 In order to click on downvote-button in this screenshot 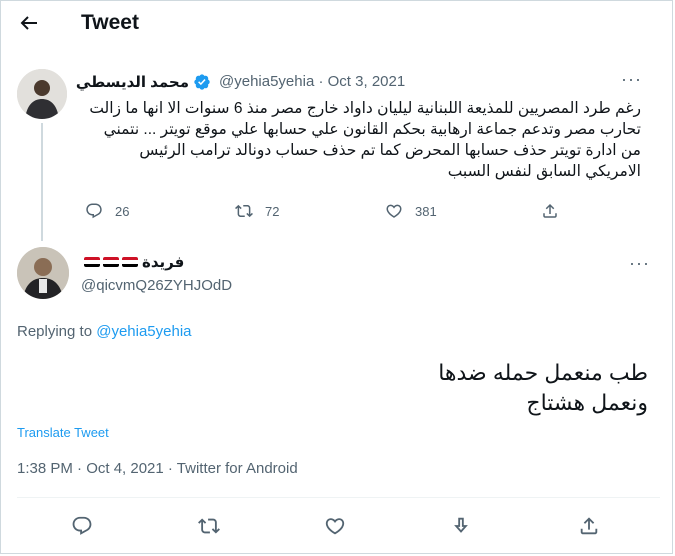, I will do `click(461, 526)`.